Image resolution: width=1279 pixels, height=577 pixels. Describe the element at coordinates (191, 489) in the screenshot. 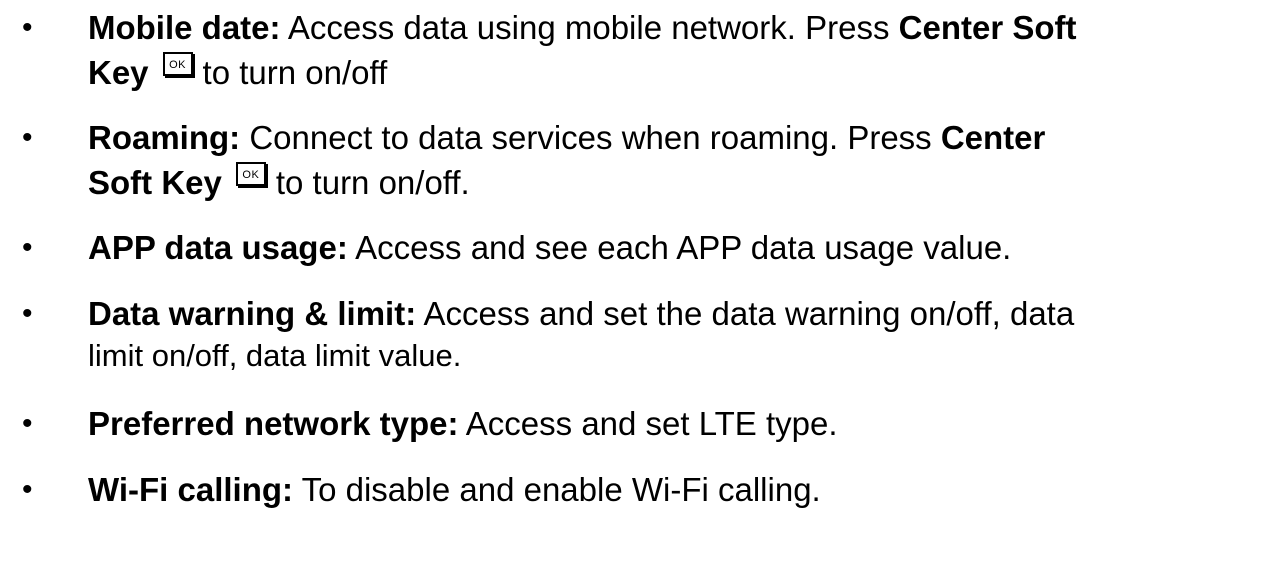

I see `item-term: Wi-Fi calling:` at that location.